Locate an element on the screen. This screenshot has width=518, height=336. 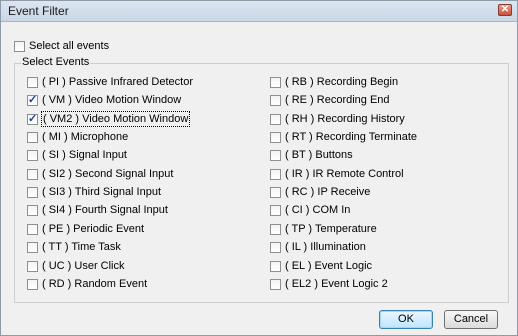
select-all-label: Select all events is located at coordinates (69, 46).